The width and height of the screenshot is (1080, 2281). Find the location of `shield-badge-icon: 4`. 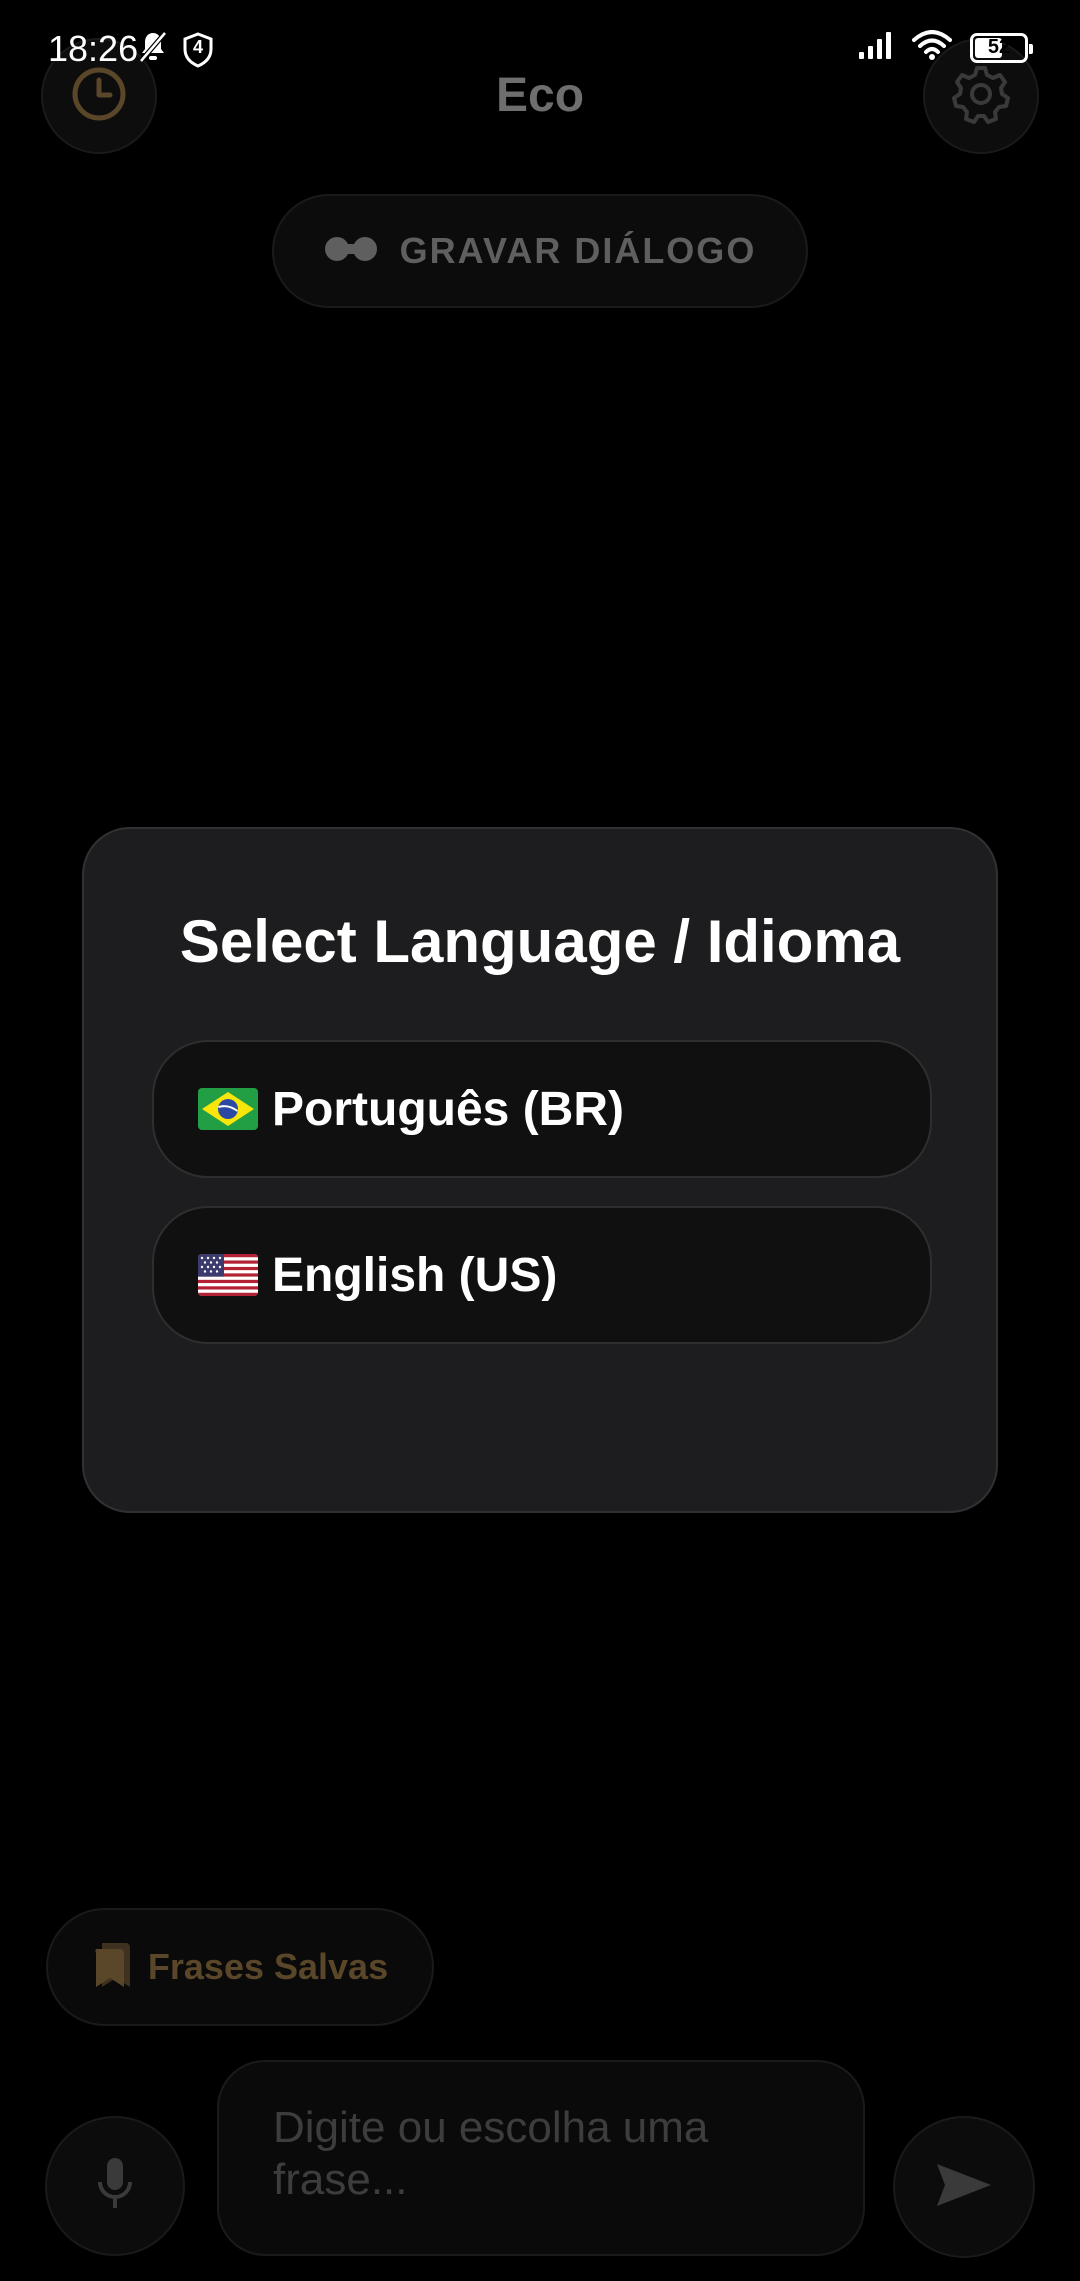

shield-badge-icon: 4 is located at coordinates (198, 49).